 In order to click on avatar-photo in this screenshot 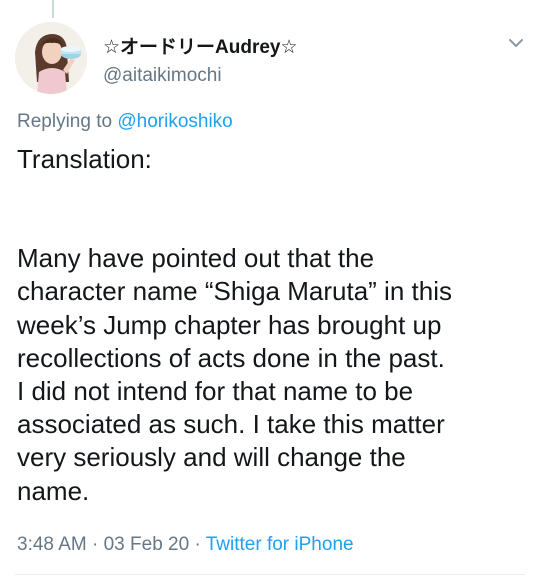, I will do `click(51, 58)`.